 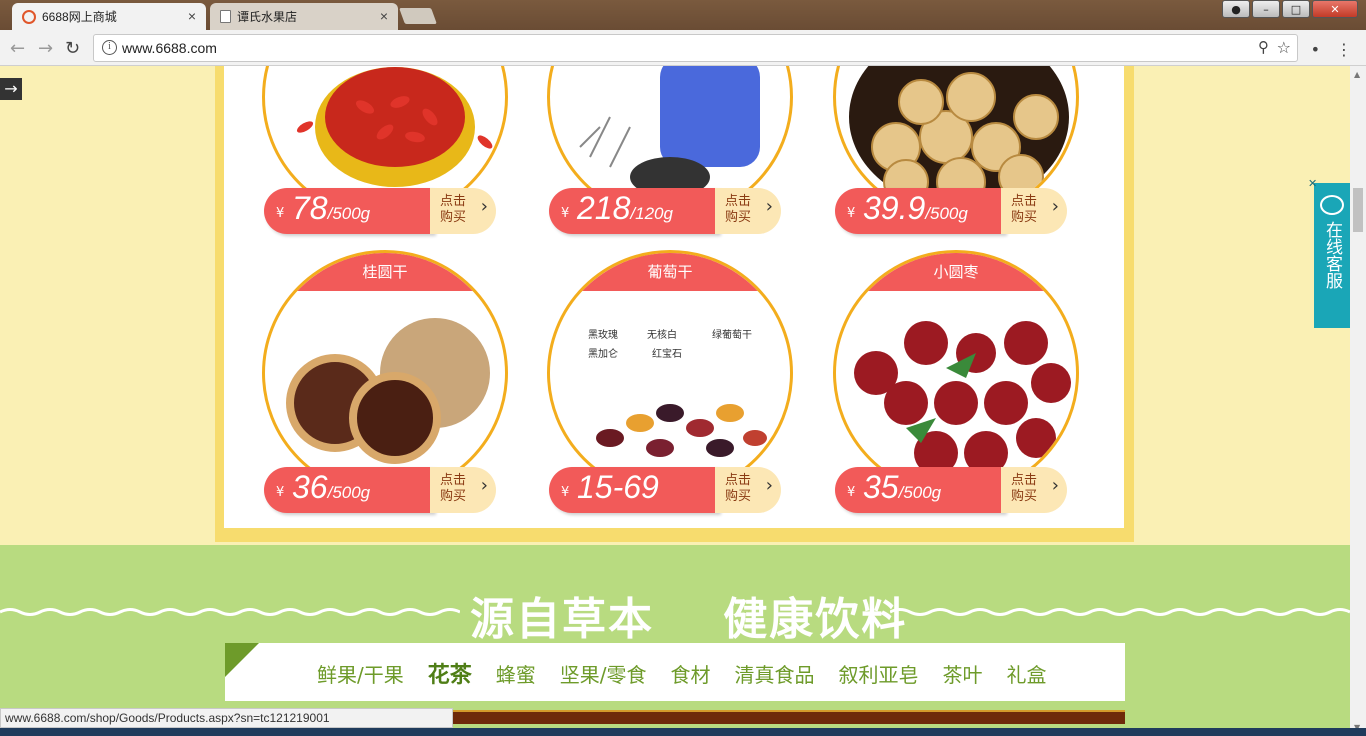 I want to click on online-service-widget: ✕ 在线客服, so click(x=1329, y=252).